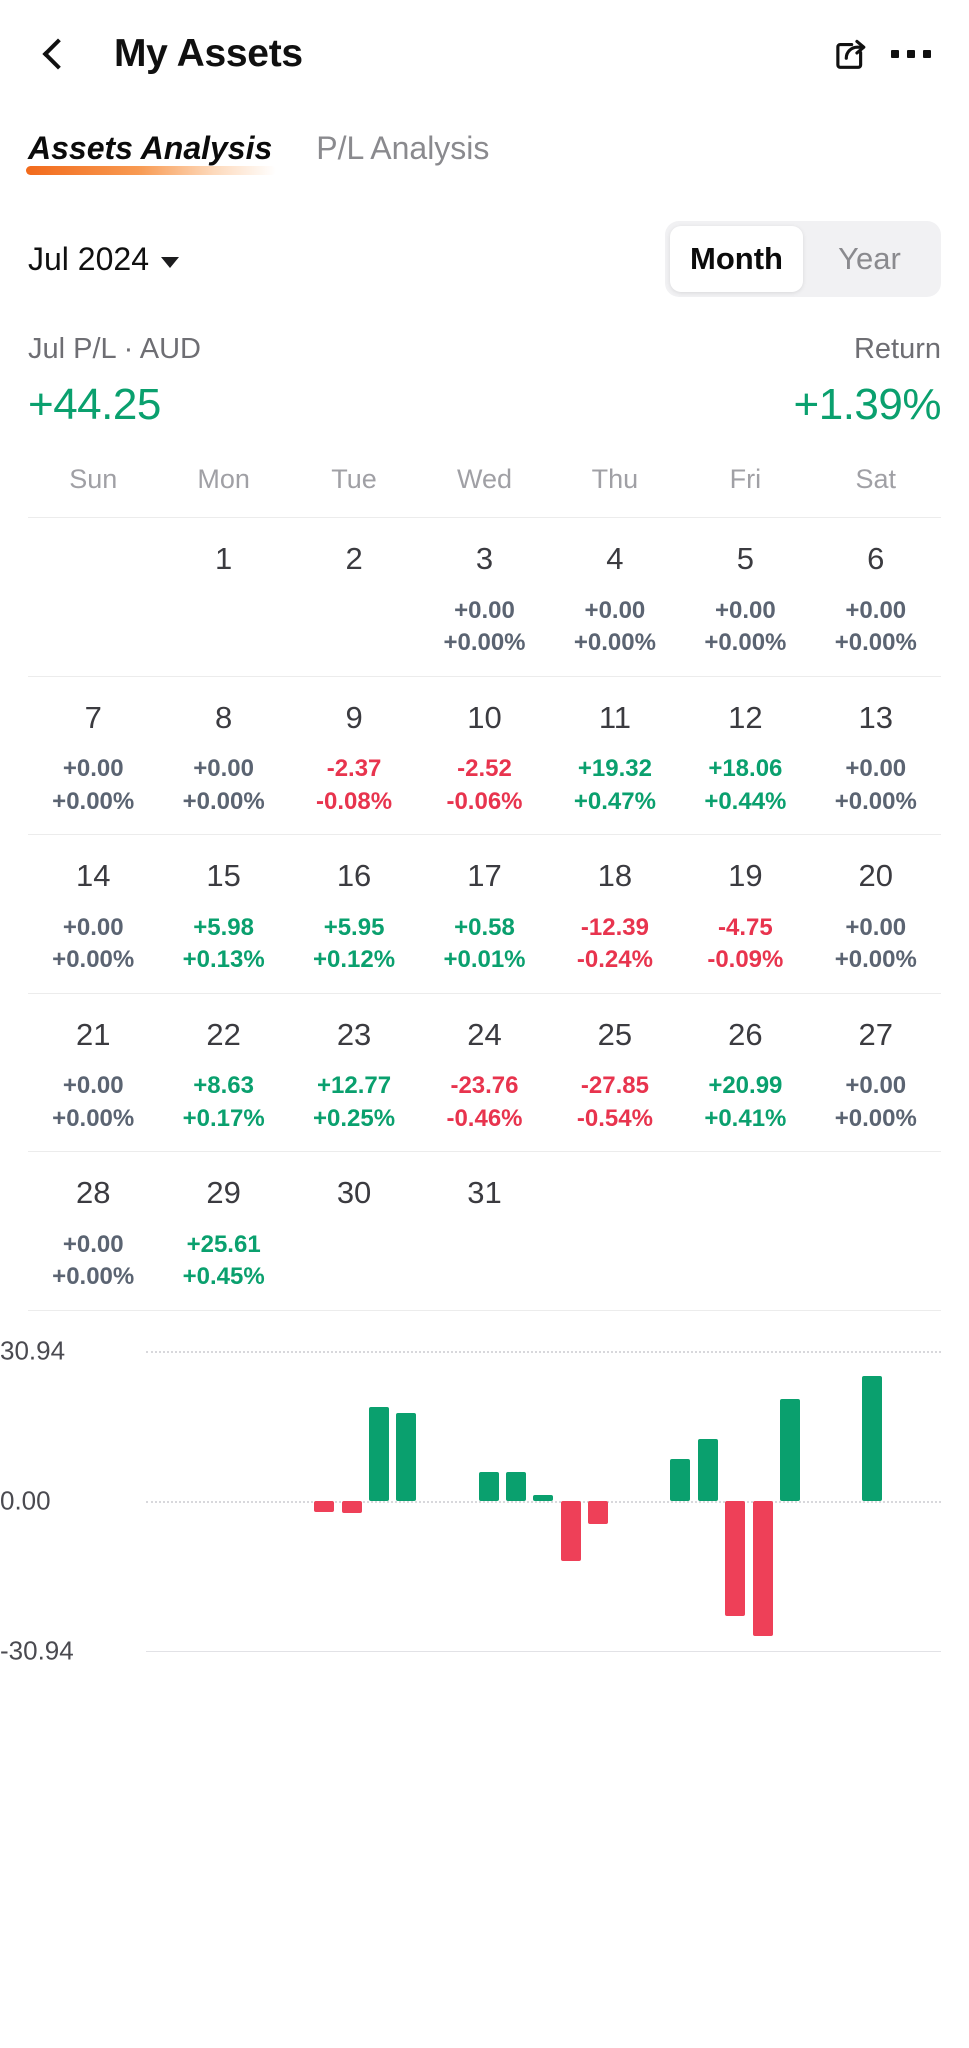 Image resolution: width=969 pixels, height=2048 pixels. I want to click on calendar-day-number: 23, so click(354, 1034).